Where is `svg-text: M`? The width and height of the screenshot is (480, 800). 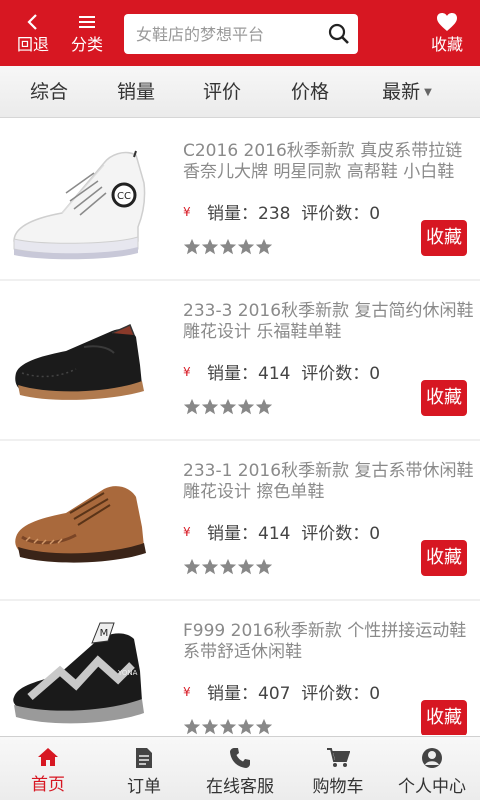 svg-text: M is located at coordinates (104, 633).